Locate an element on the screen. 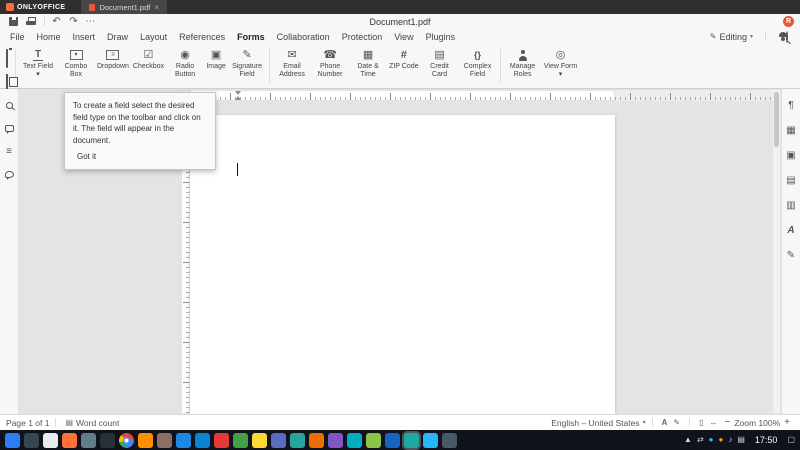 The height and width of the screenshot is (450, 800). tray-expand-icon: ▲ is located at coordinates (688, 440).